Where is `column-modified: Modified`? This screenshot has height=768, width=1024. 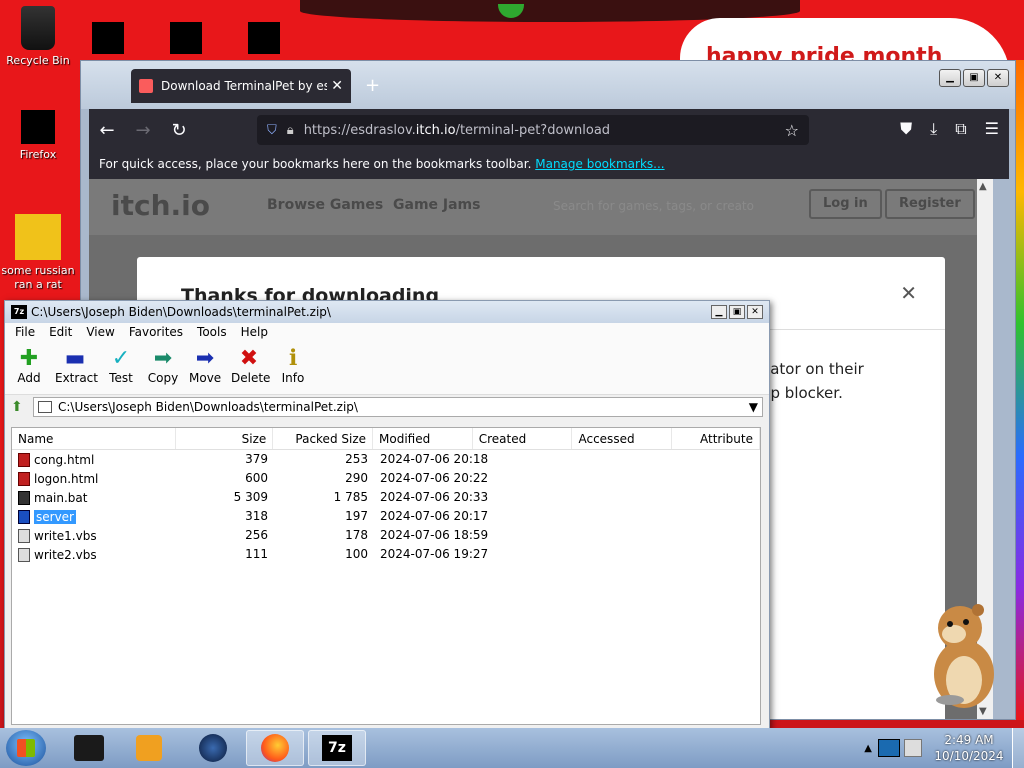
column-modified: Modified is located at coordinates (423, 438).